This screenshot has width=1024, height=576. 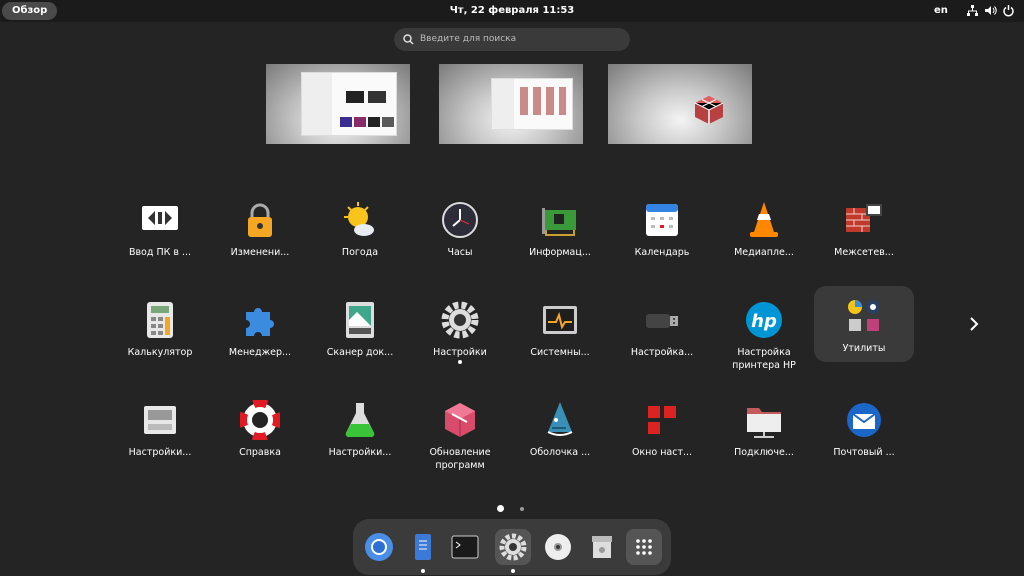 I want to click on terminal-icon, so click(x=465, y=547).